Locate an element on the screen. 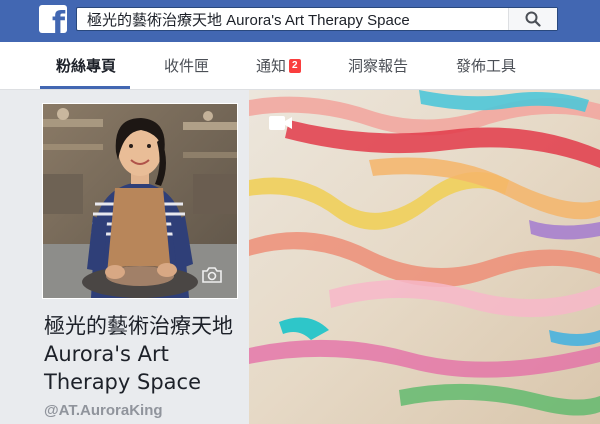 This screenshot has width=600, height=424. tab-notifications-label: 通知 is located at coordinates (271, 66).